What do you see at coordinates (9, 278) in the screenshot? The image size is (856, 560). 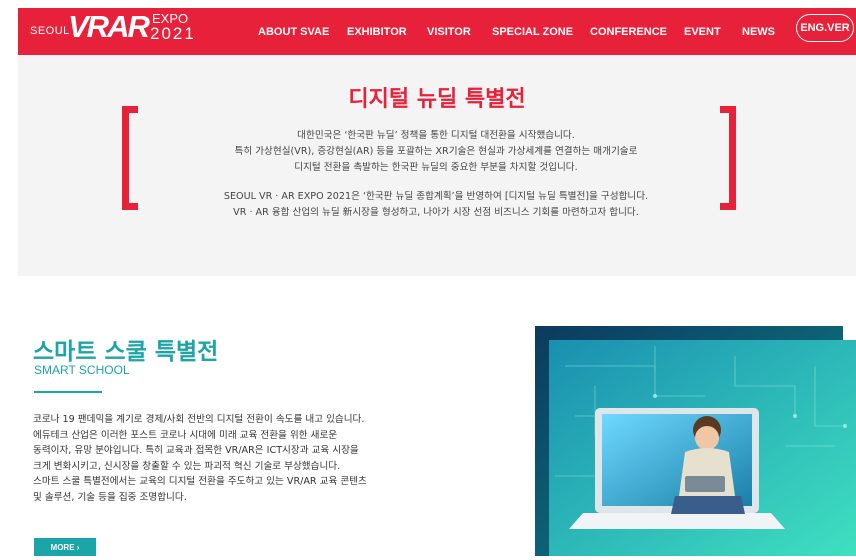 I see `left-gutter` at bounding box center [9, 278].